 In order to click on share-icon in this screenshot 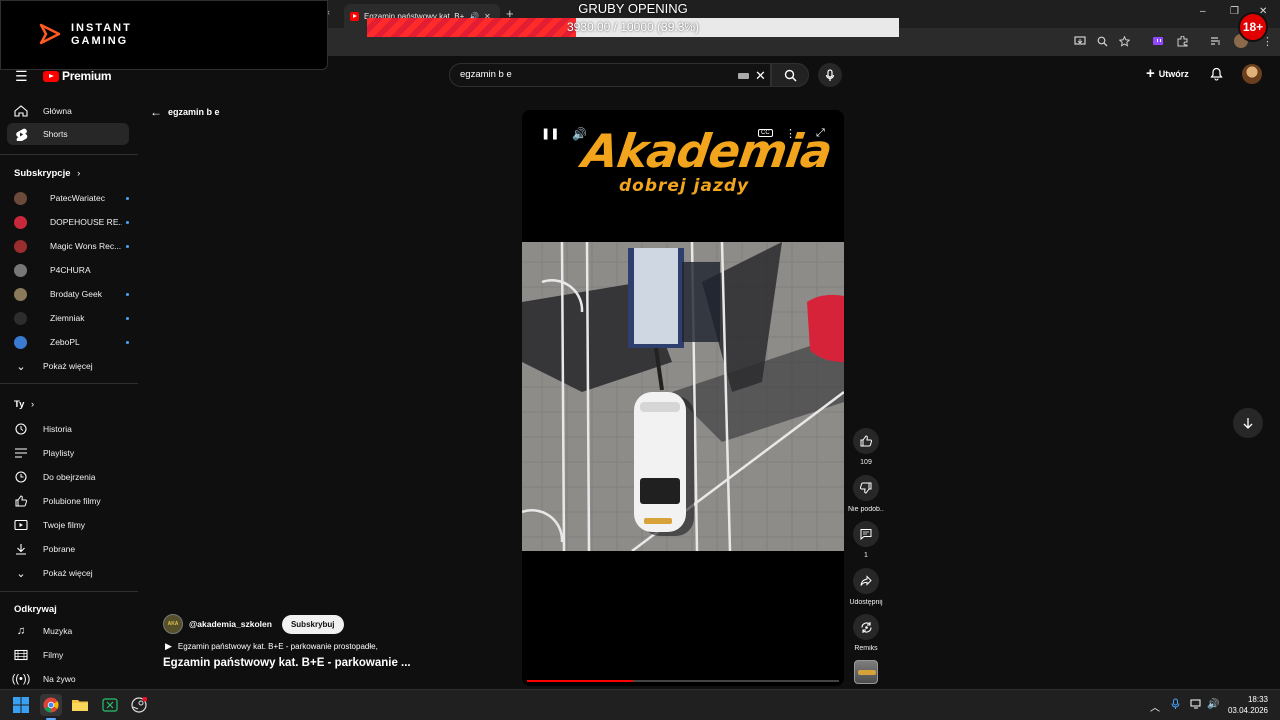, I will do `click(866, 580)`.